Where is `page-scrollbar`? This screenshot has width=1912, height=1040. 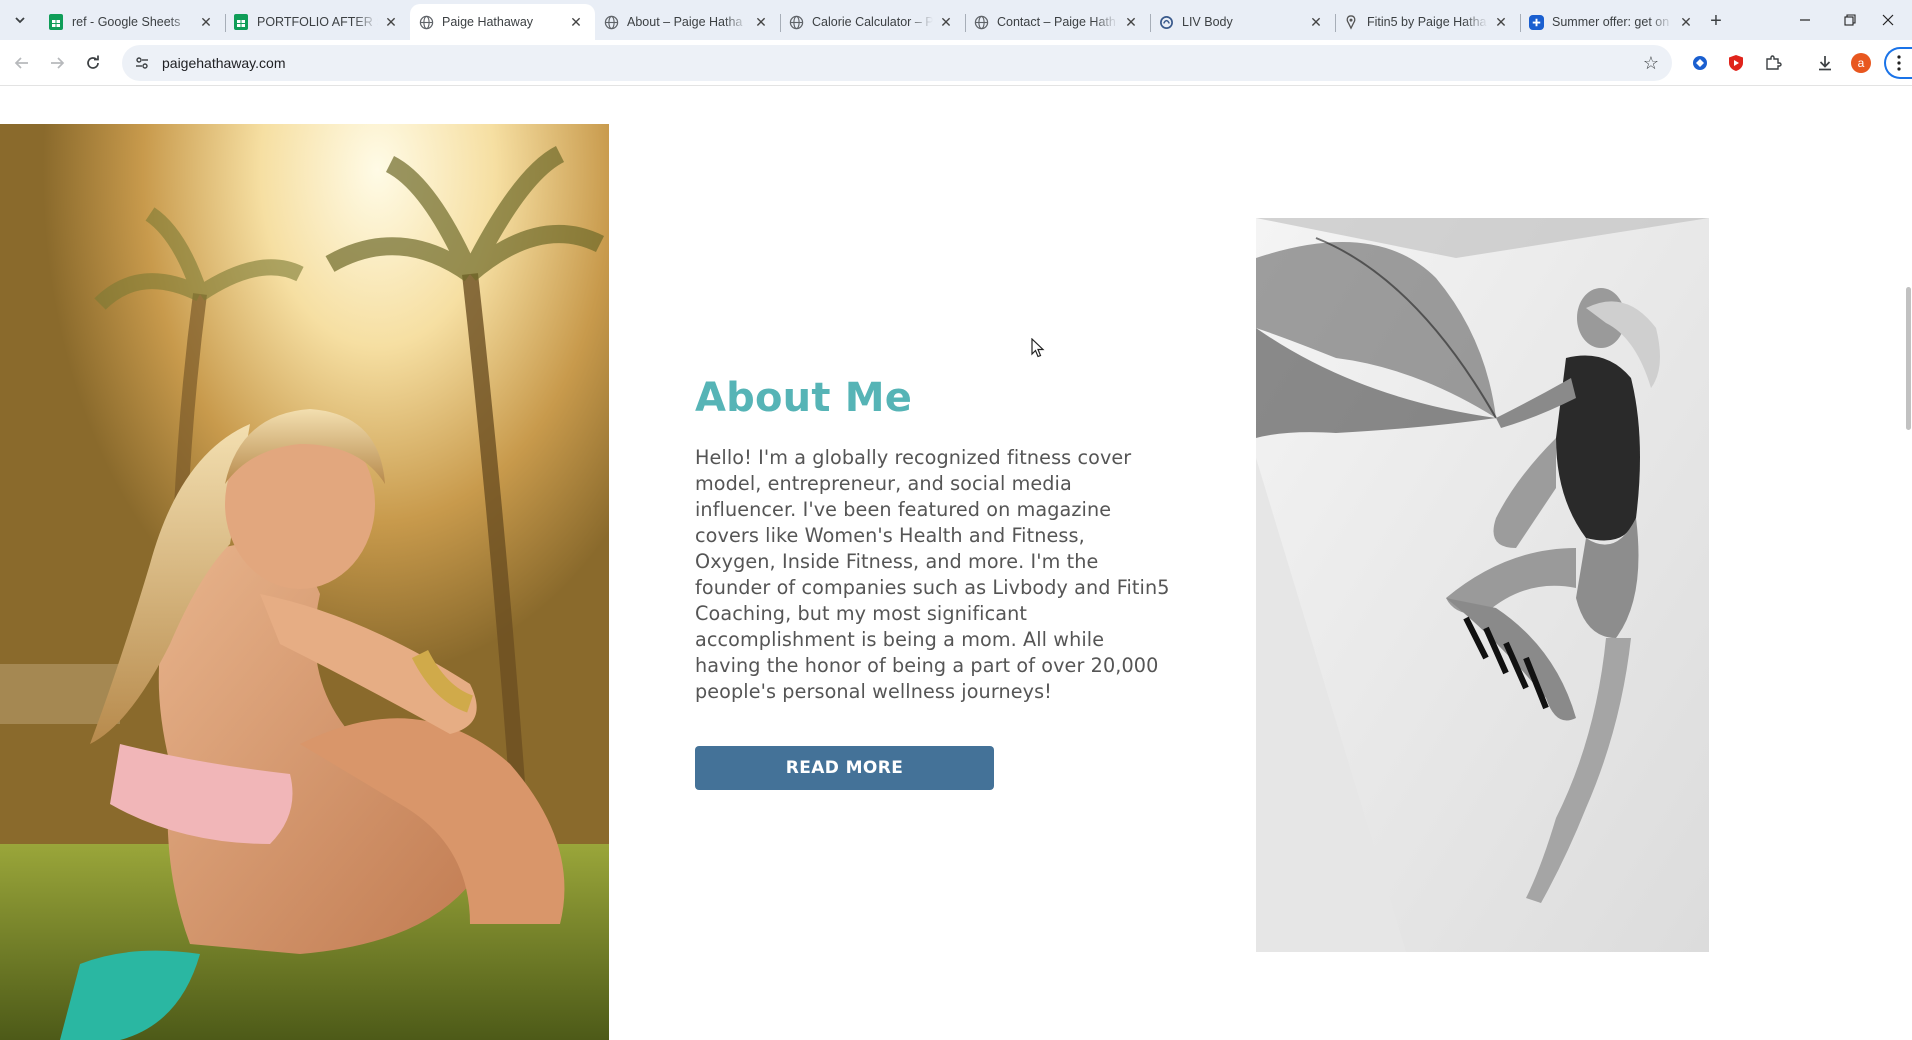
page-scrollbar is located at coordinates (1908, 563).